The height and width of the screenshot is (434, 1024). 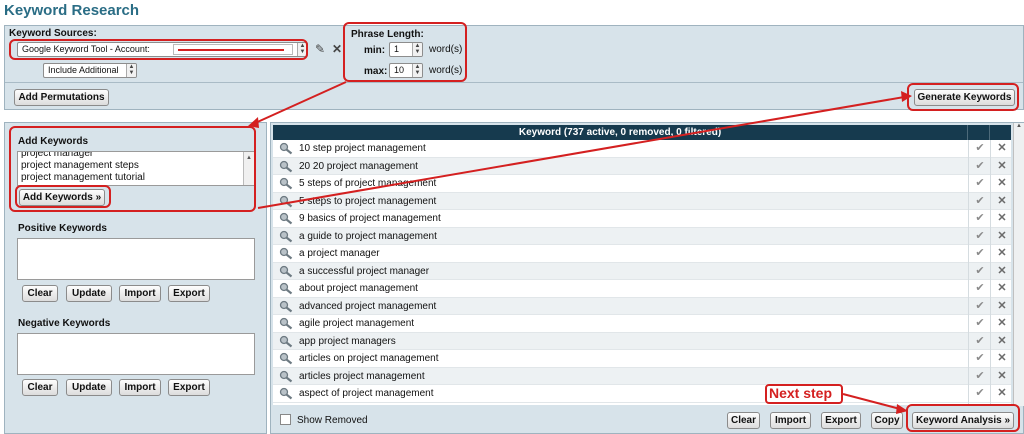 What do you see at coordinates (285, 419) in the screenshot?
I see `show-removed-checkbox` at bounding box center [285, 419].